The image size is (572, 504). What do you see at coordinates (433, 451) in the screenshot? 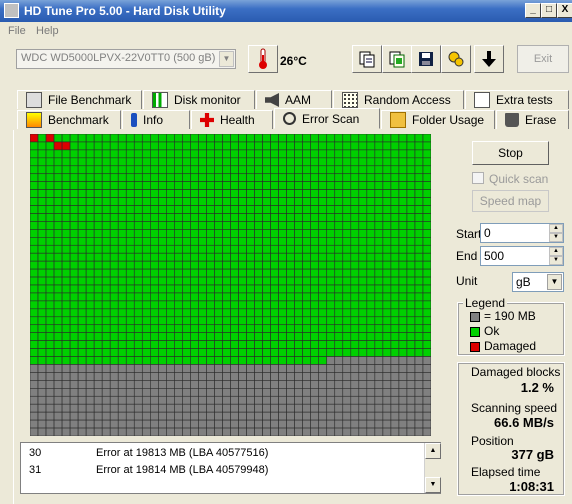
I see `scroll-up-icon: ▲` at bounding box center [433, 451].